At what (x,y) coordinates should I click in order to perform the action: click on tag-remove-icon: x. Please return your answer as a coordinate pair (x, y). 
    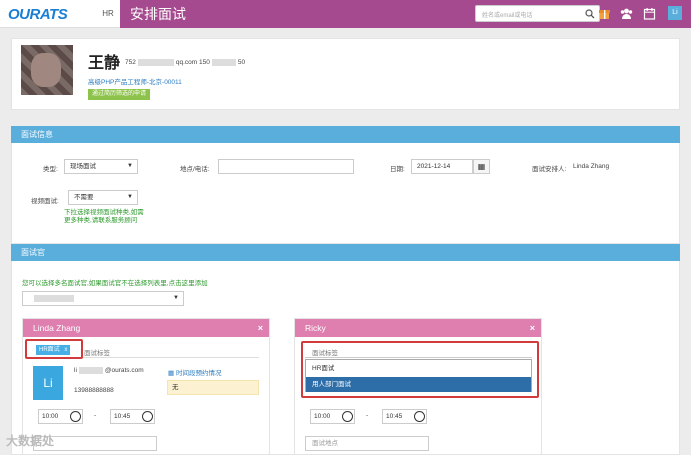
    Looking at the image, I should click on (65, 350).